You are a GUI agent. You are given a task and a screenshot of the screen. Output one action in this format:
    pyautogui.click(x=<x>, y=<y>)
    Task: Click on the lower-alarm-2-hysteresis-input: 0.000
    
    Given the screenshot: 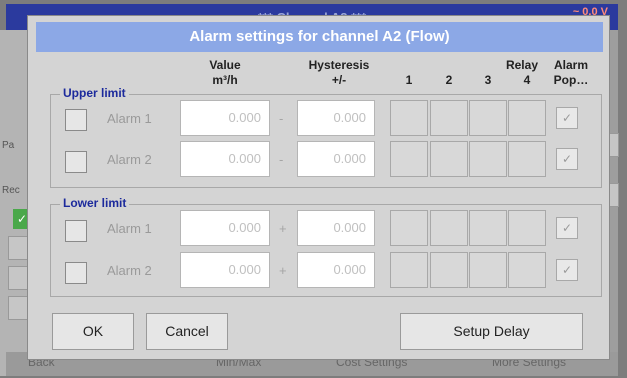 What is the action you would take?
    pyautogui.click(x=336, y=270)
    